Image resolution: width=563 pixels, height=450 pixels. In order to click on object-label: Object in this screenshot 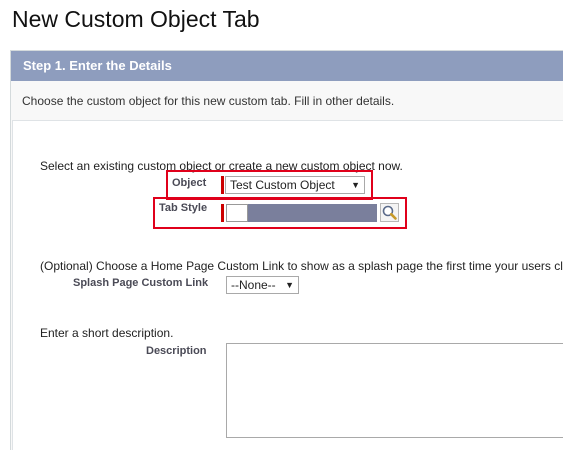, I will do `click(189, 183)`.